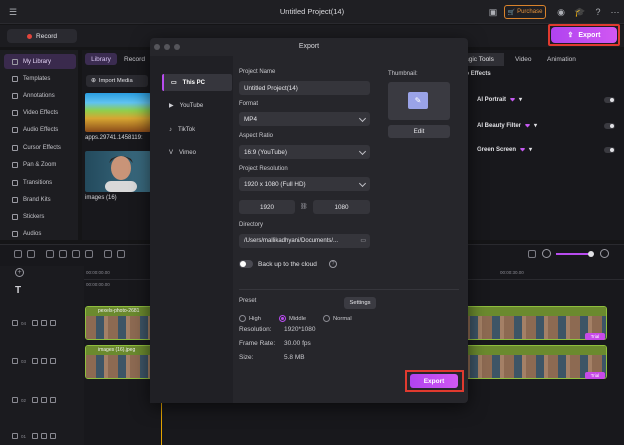 The image size is (624, 445). What do you see at coordinates (349, 289) in the screenshot?
I see `divider` at bounding box center [349, 289].